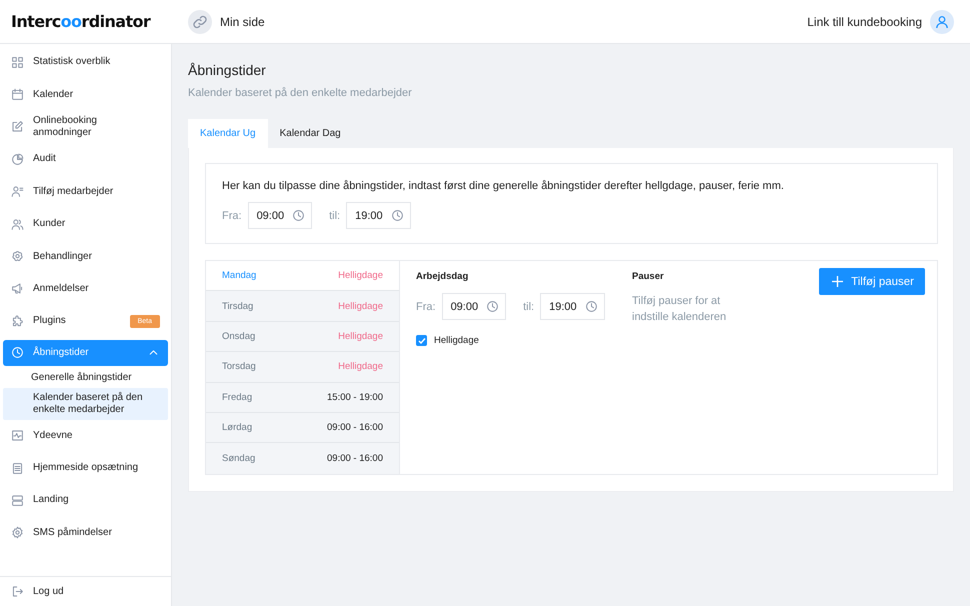 The image size is (970, 606). Describe the element at coordinates (84, 436) in the screenshot. I see `sidebar-item: Ydeevne` at that location.